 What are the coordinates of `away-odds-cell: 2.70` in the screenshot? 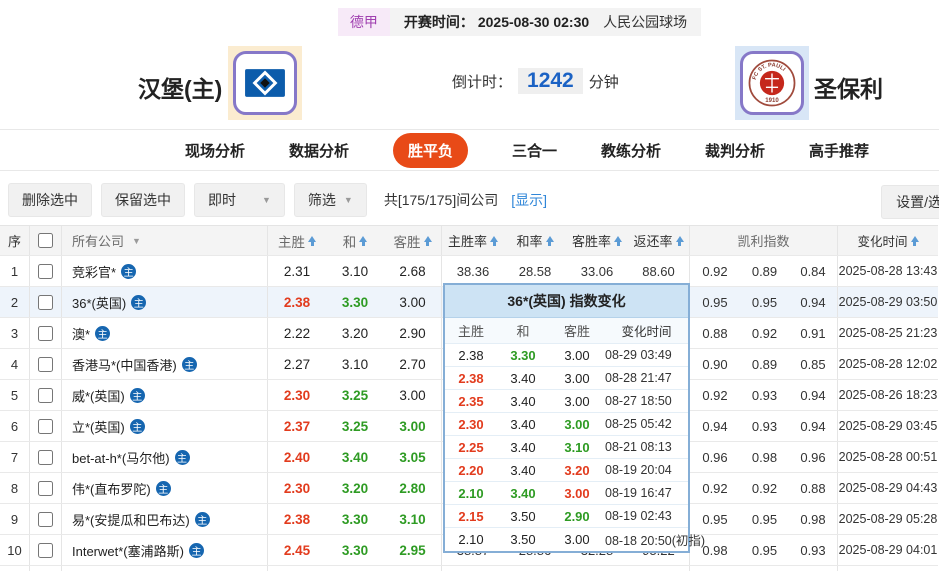 It's located at (413, 364).